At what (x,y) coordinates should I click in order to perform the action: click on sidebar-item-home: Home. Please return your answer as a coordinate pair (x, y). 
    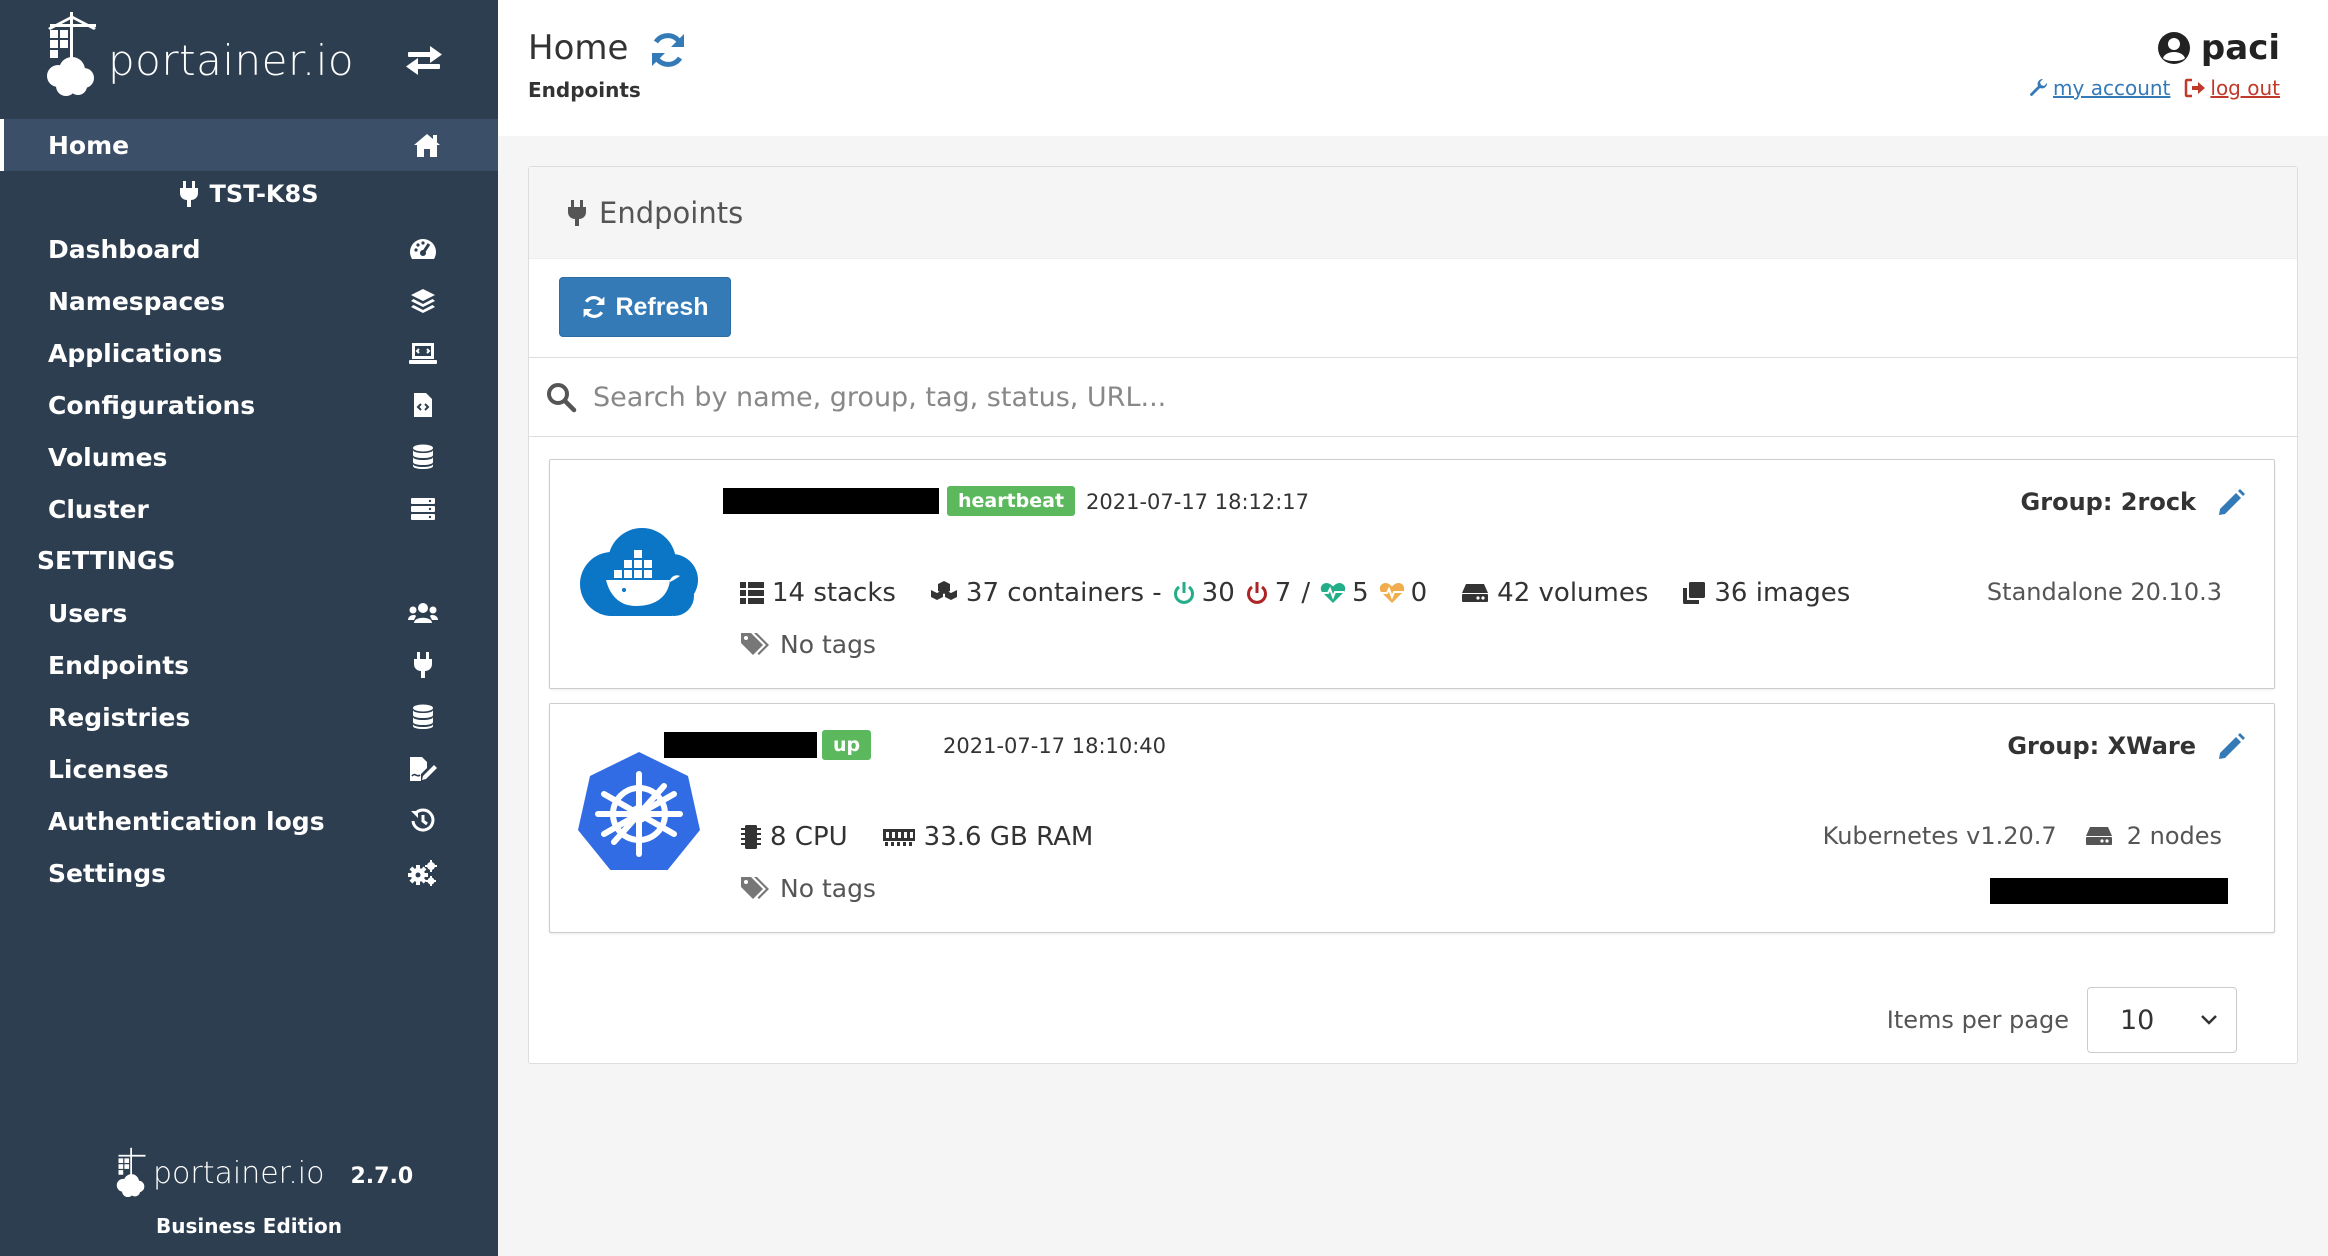
    Looking at the image, I should click on (249, 145).